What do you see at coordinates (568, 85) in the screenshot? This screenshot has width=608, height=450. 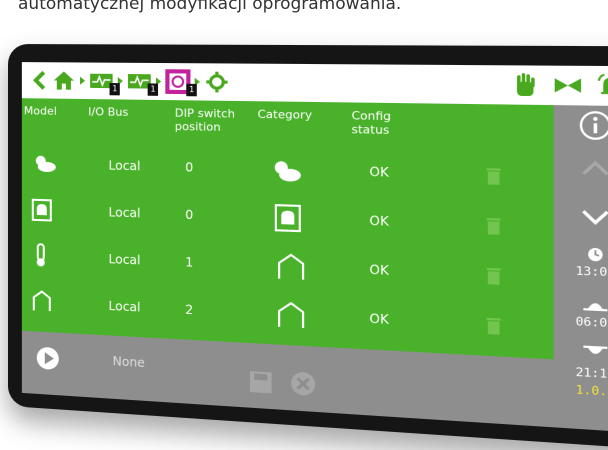 I see `valve-icon` at bounding box center [568, 85].